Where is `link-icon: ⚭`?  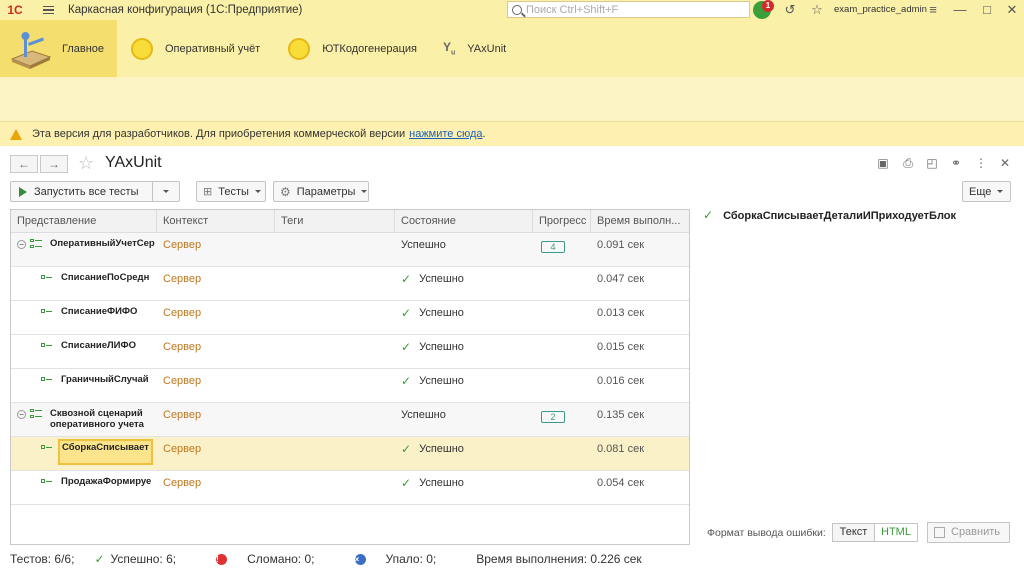
link-icon: ⚭ is located at coordinates (956, 163).